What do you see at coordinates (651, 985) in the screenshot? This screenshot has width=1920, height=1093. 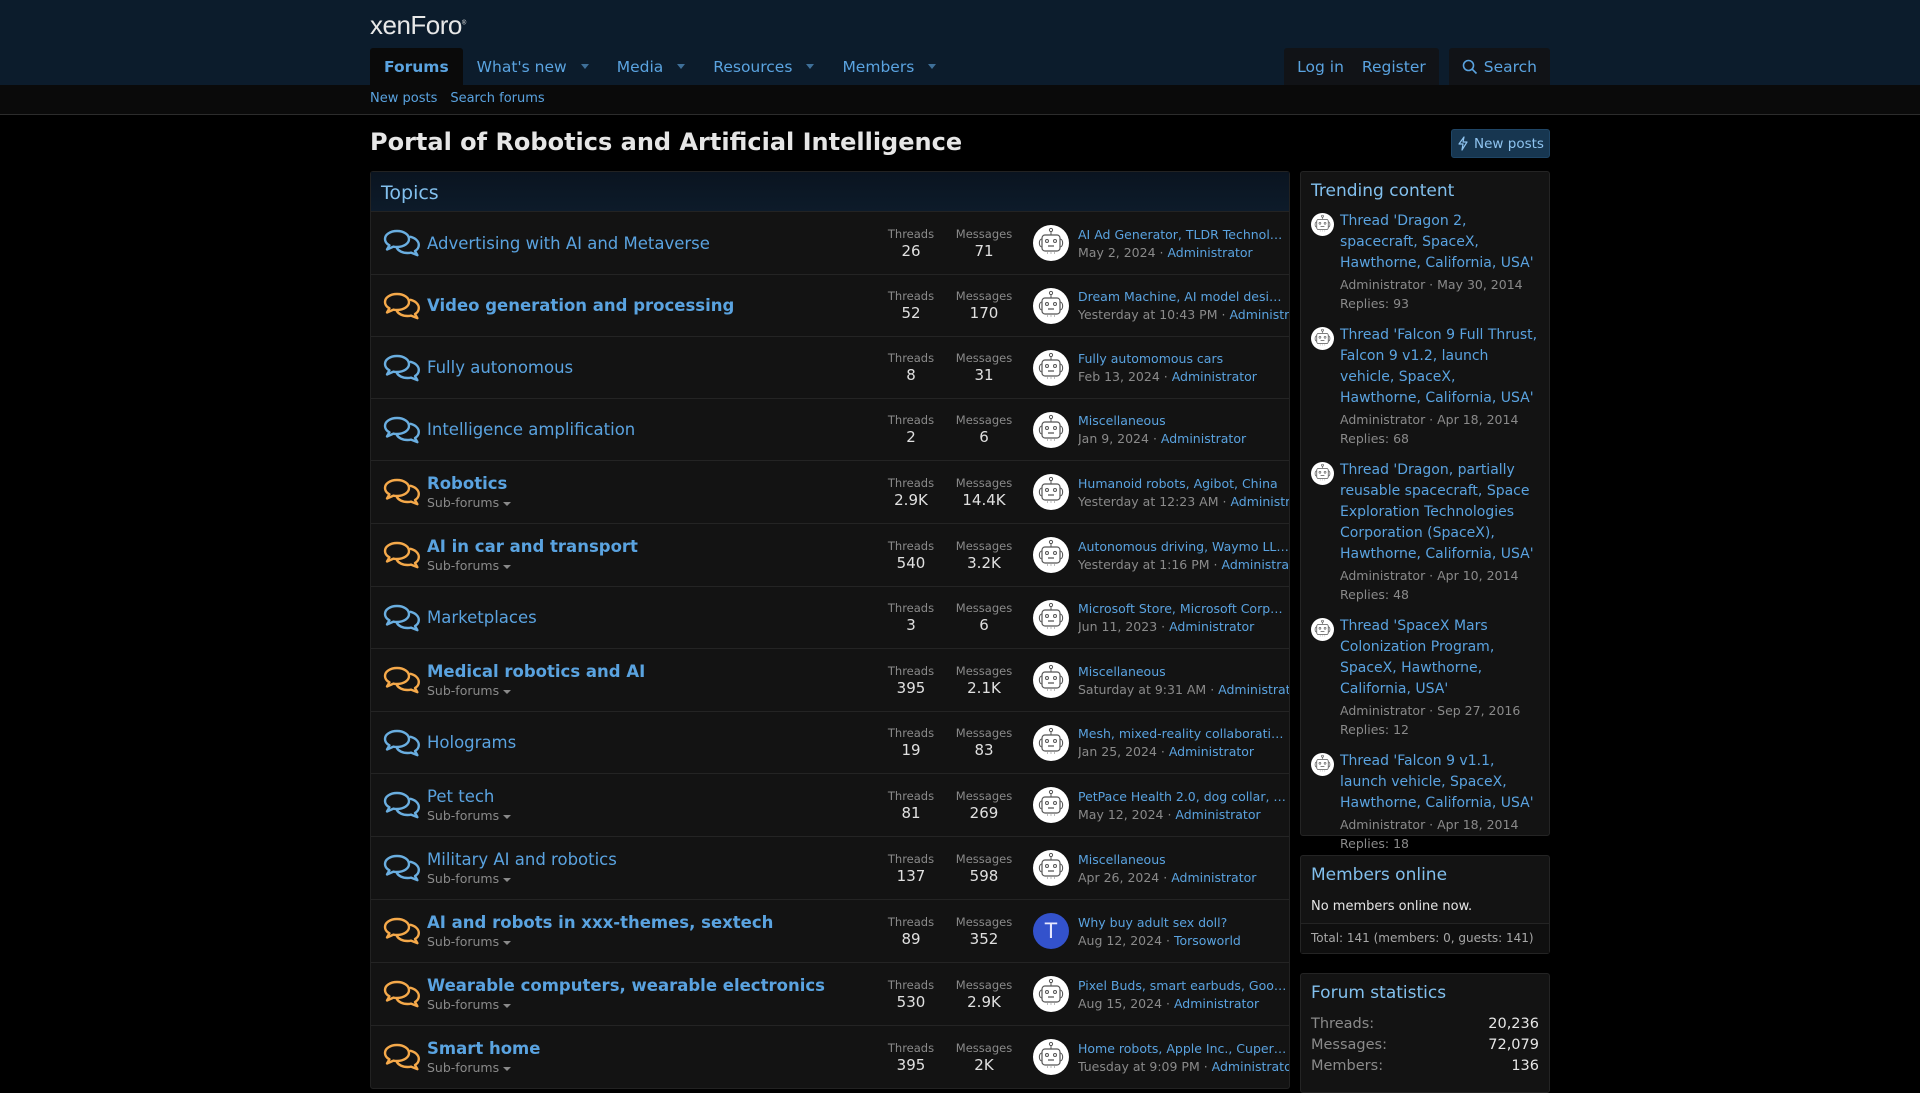 I see `forum-title-link: Wearable computers, wearable electronics` at bounding box center [651, 985].